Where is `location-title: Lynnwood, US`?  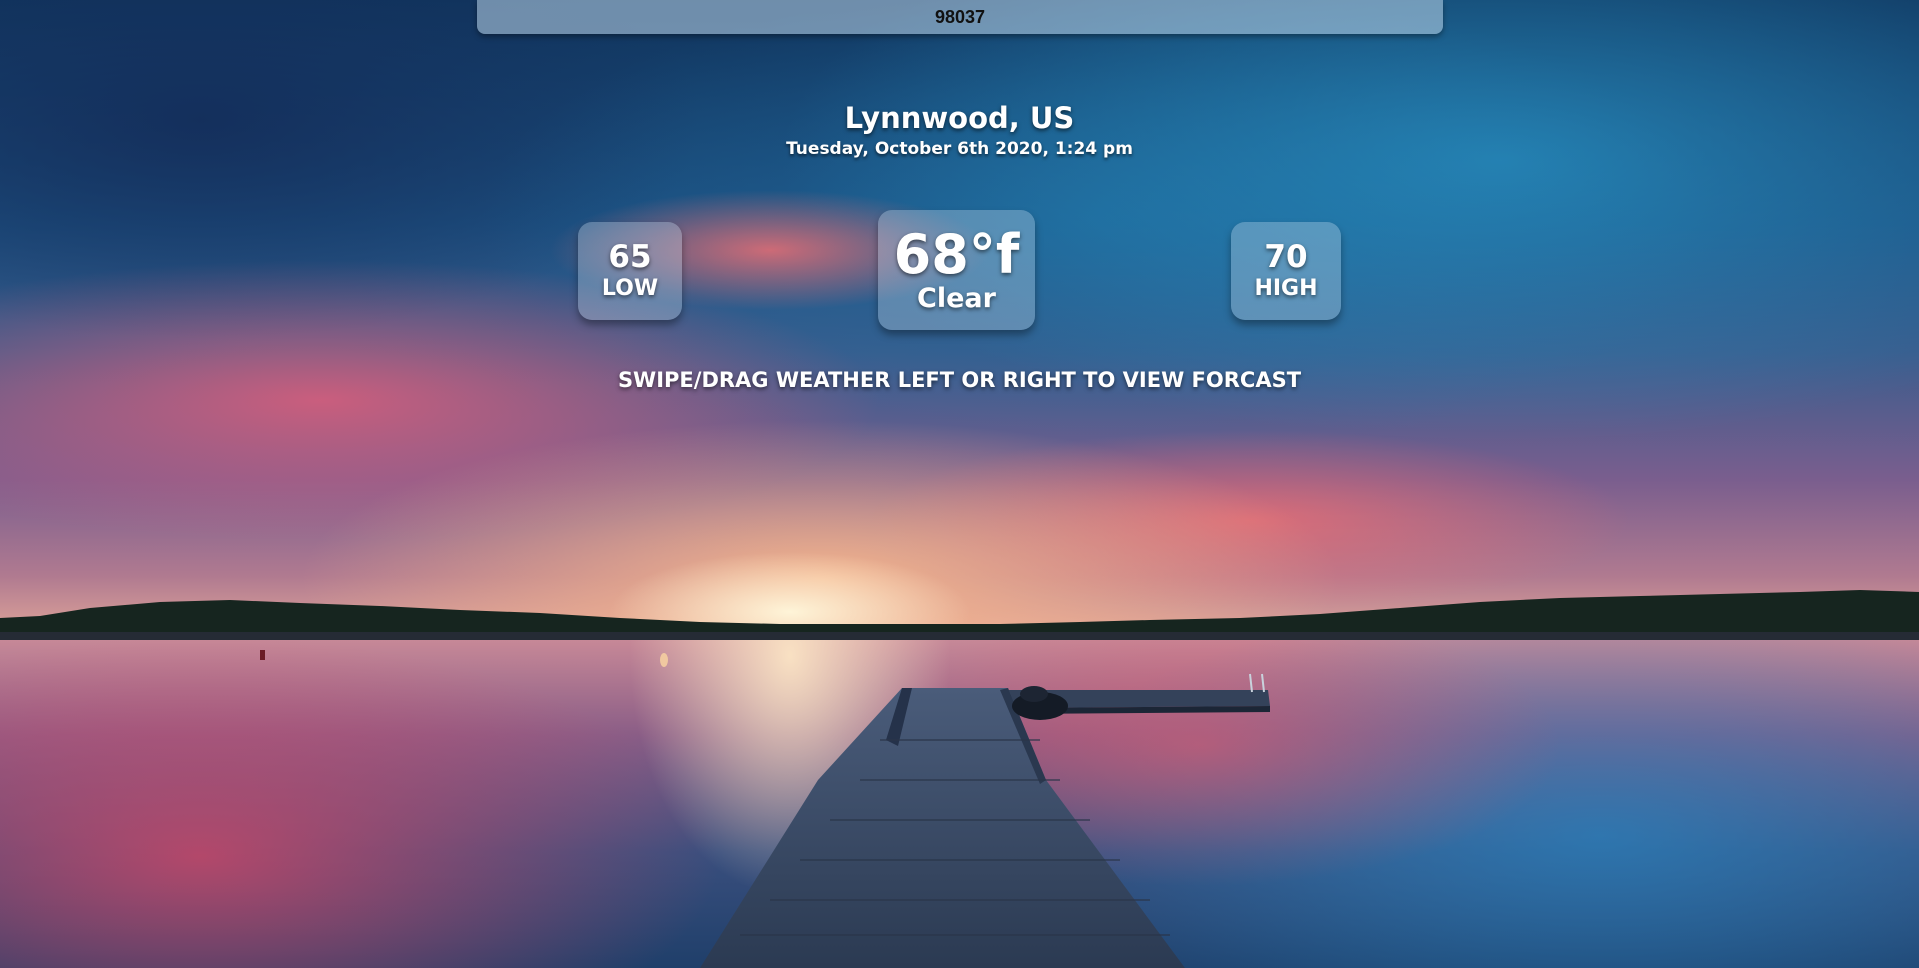 location-title: Lynnwood, US is located at coordinates (959, 118).